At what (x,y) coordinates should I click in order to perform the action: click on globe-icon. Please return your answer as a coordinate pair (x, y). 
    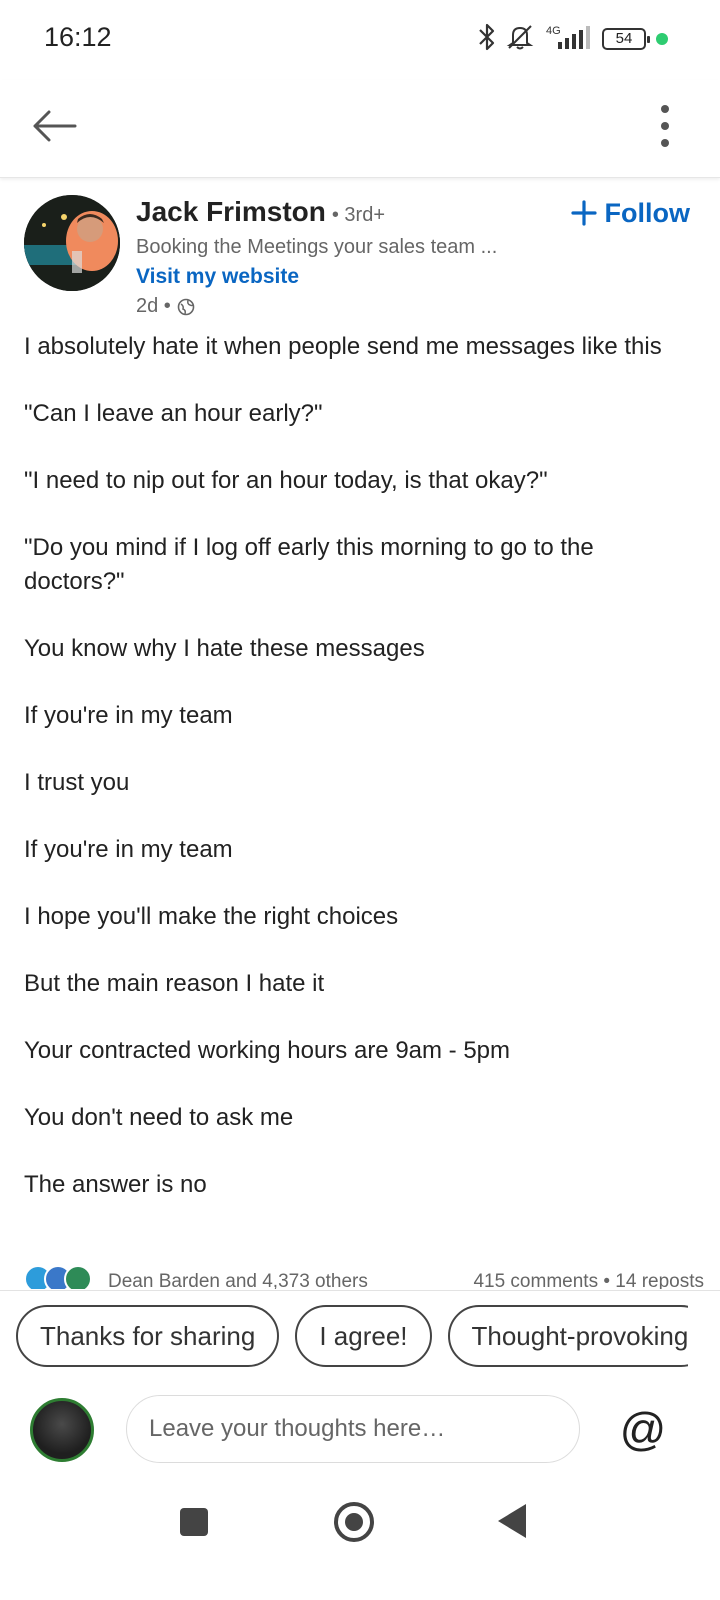
    Looking at the image, I should click on (186, 306).